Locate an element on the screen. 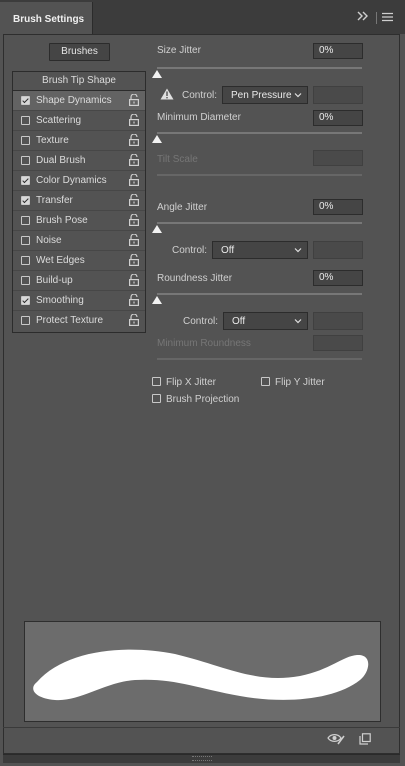 Image resolution: width=405 pixels, height=766 pixels. roundness-jitter-slider-track is located at coordinates (259, 294).